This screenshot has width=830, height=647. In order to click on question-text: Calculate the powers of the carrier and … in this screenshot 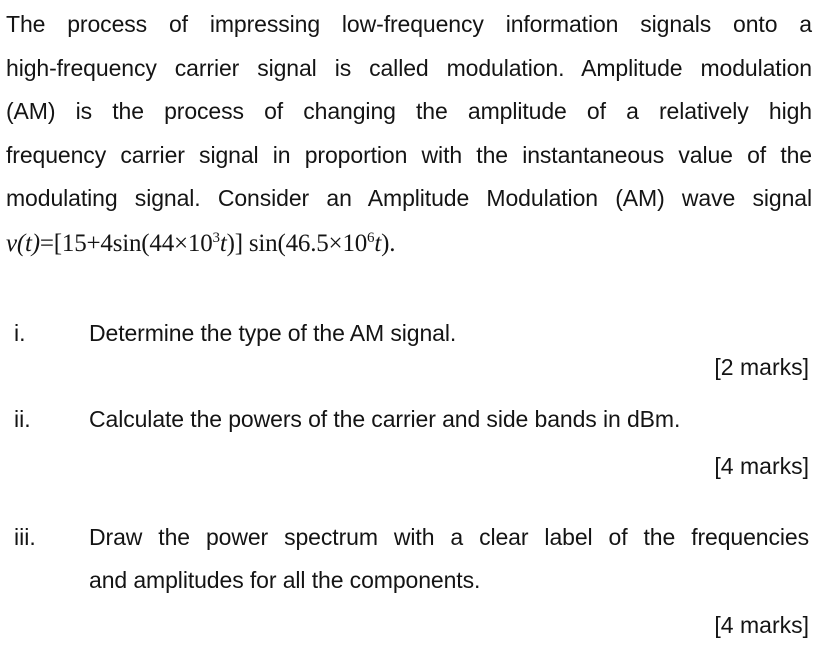, I will do `click(449, 419)`.